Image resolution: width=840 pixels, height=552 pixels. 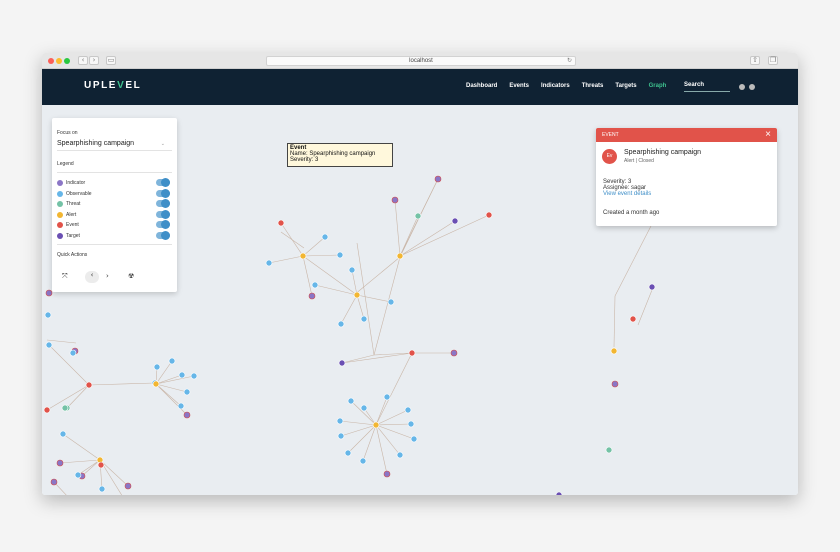 I want to click on focus-select: Spearphishing campaign, so click(x=95, y=143).